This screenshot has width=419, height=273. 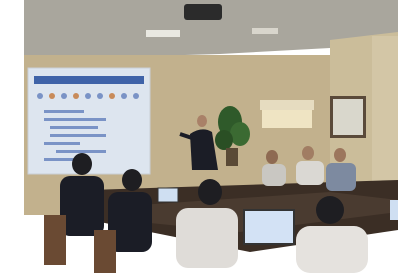 I want to click on slide-header, so click(x=89, y=80).